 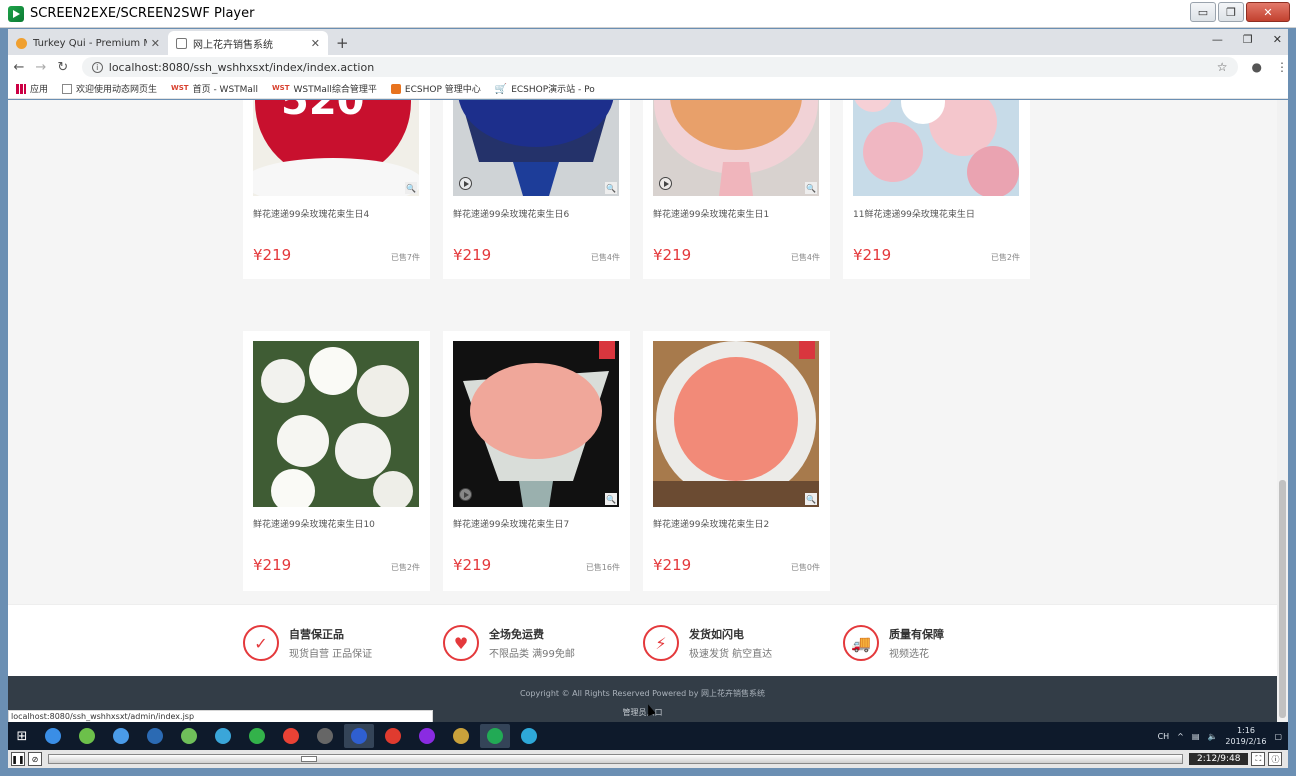 I want to click on bookmark-welcome: 欢迎使用动态网页生, so click(x=109, y=88).